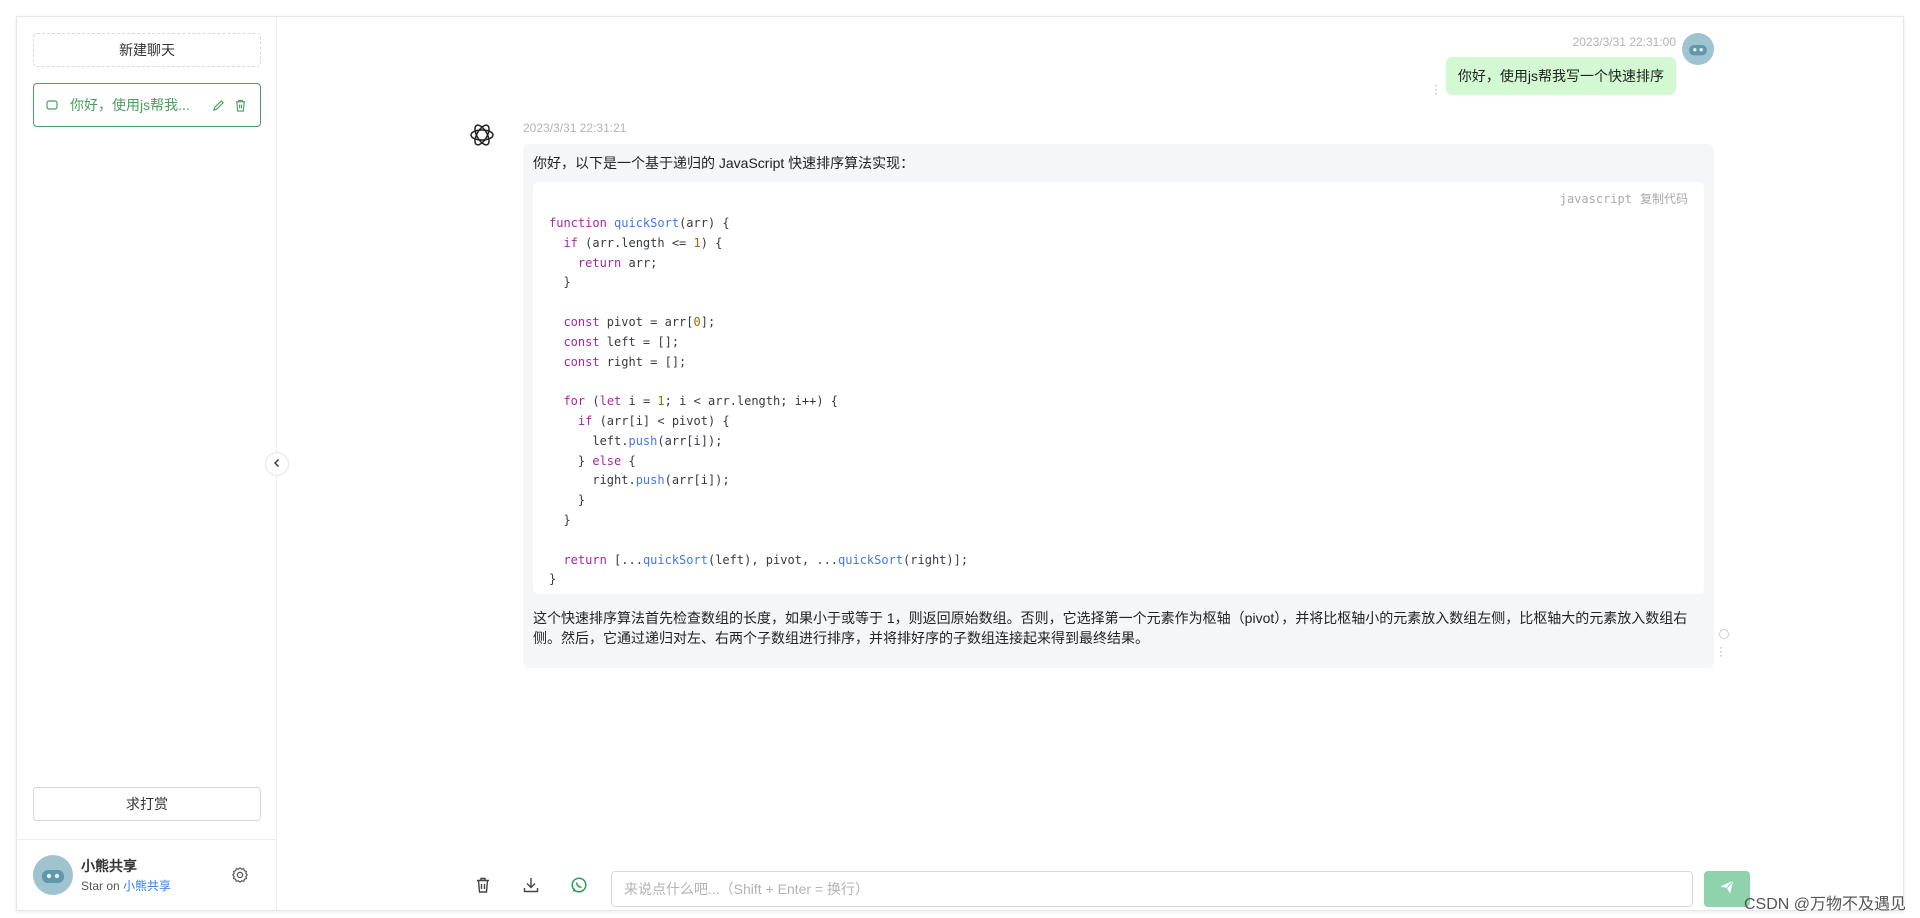 This screenshot has width=1920, height=918. I want to click on openai-logo-icon, so click(482, 135).